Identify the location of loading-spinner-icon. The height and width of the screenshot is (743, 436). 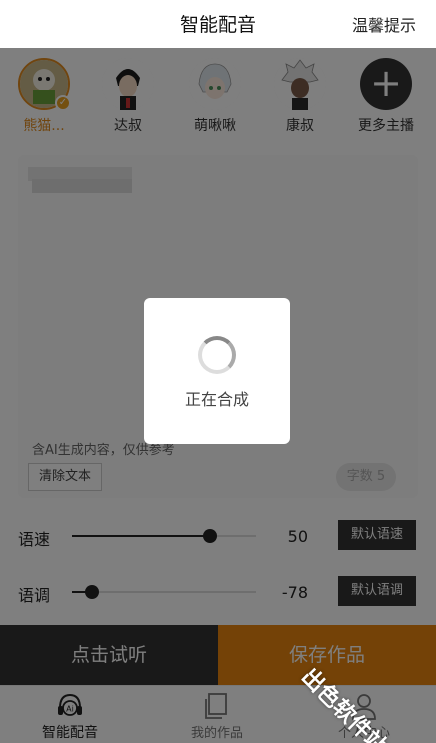
(217, 355).